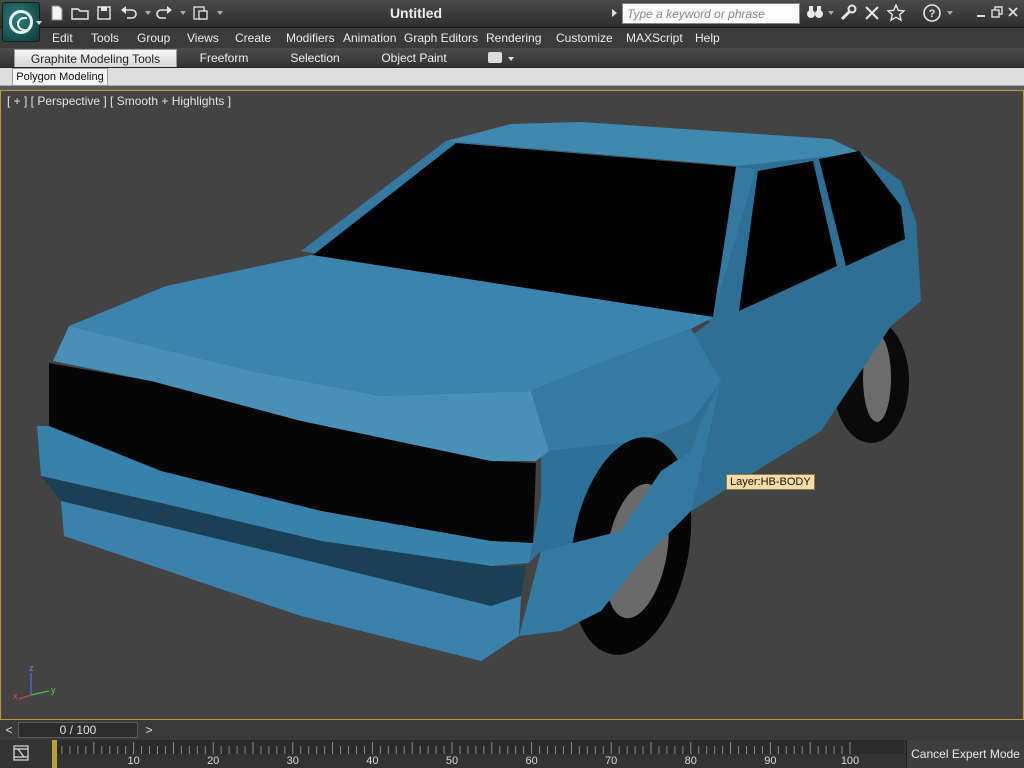 This screenshot has width=1024, height=768. I want to click on help-dropdown-icon, so click(950, 13).